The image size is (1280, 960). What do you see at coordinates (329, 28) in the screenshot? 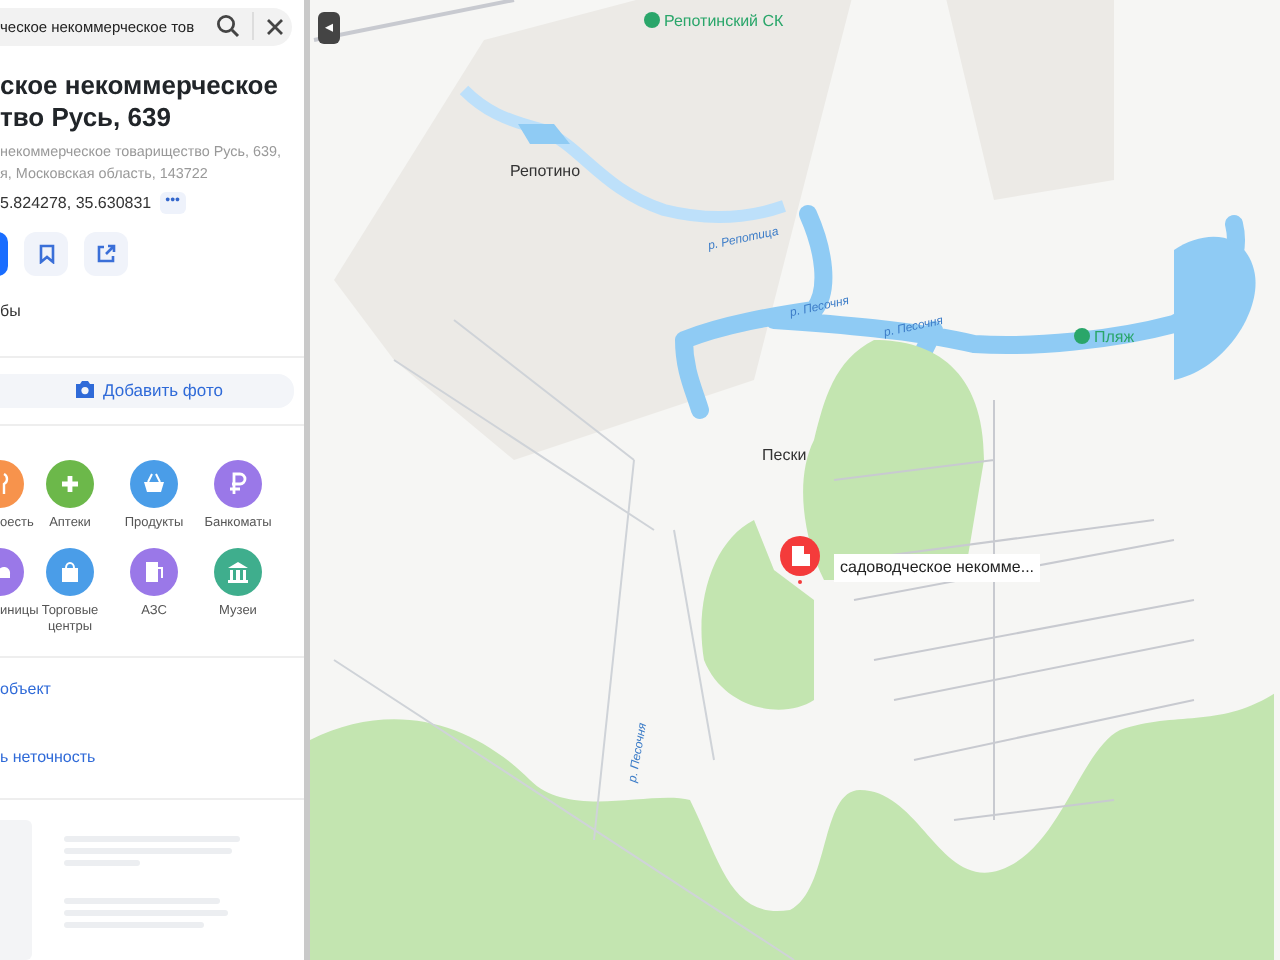
I see `collapse-button: ◂` at bounding box center [329, 28].